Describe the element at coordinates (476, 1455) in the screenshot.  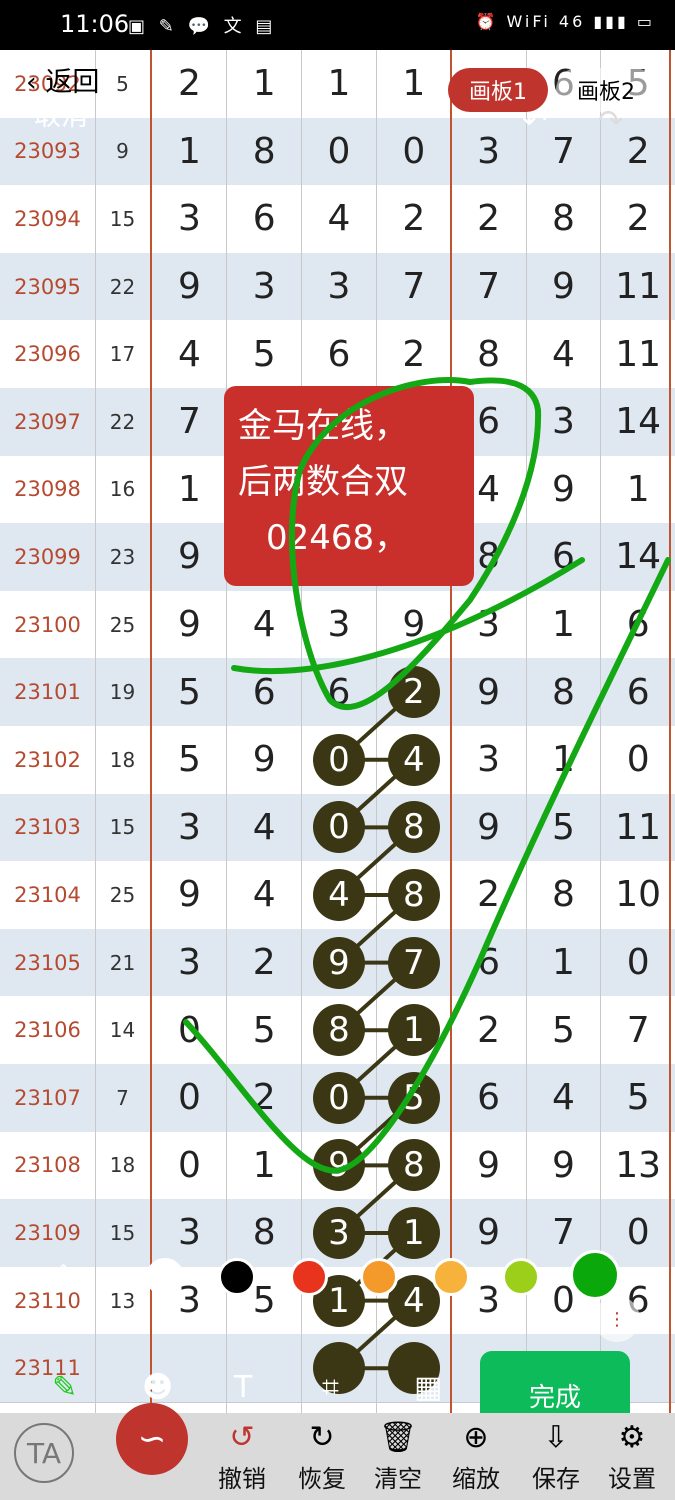
I see `action-button: ⊕ 缩放` at that location.